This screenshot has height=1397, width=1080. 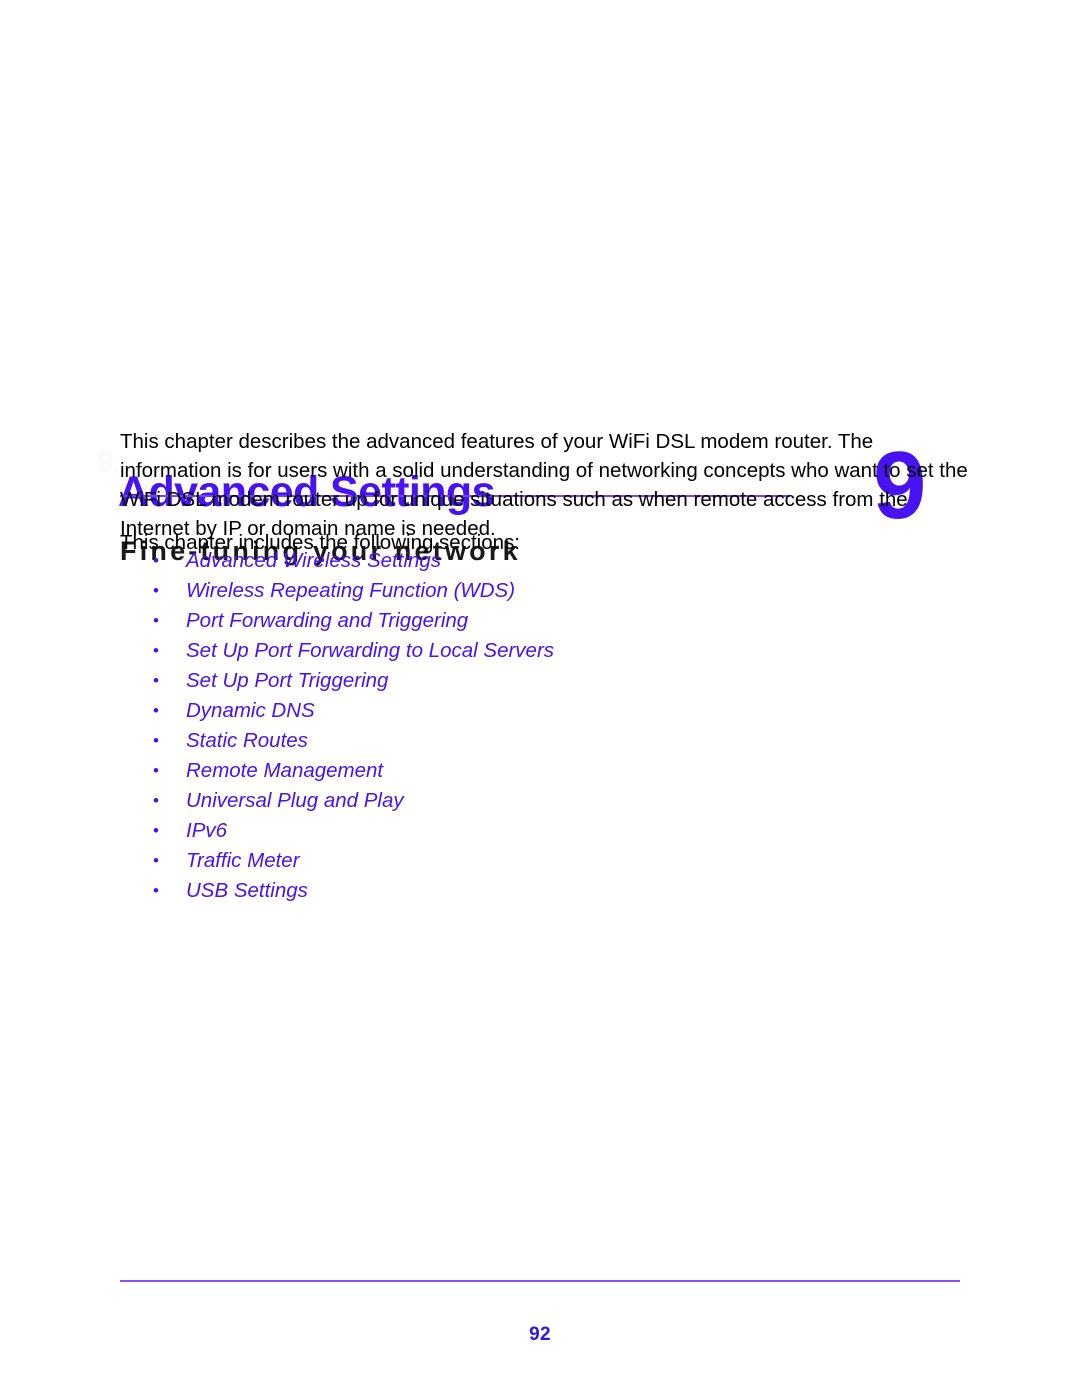 What do you see at coordinates (544, 561) in the screenshot?
I see `list-item: • Advanced Wireless Settings` at bounding box center [544, 561].